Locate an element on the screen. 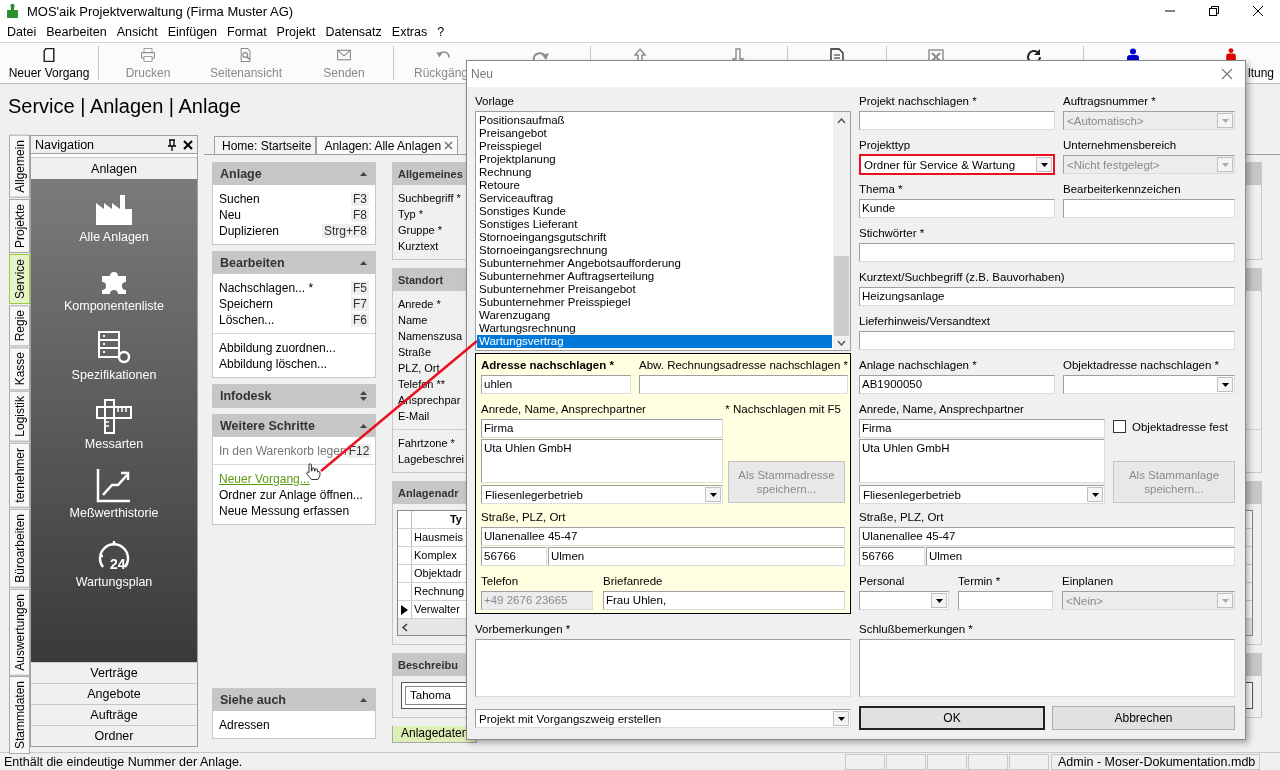  side-tab: Büroarbeiten is located at coordinates (19, 548).